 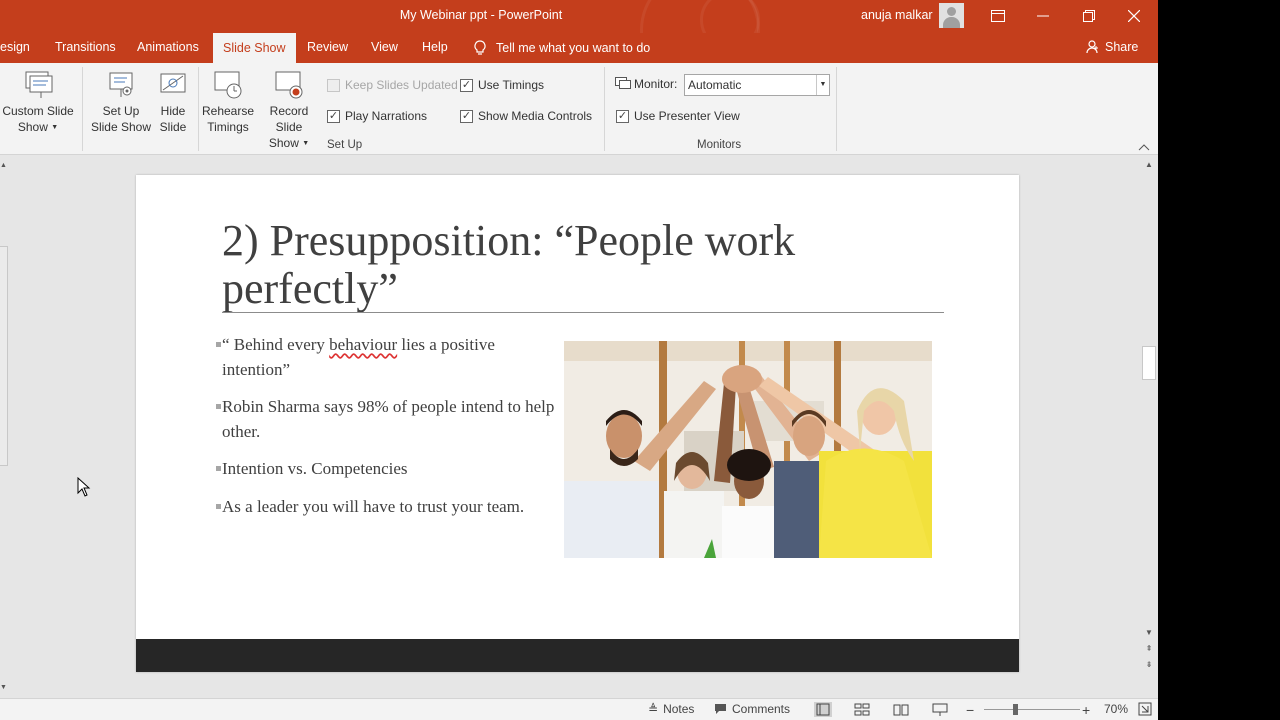 I want to click on tab-review: Review, so click(x=327, y=47).